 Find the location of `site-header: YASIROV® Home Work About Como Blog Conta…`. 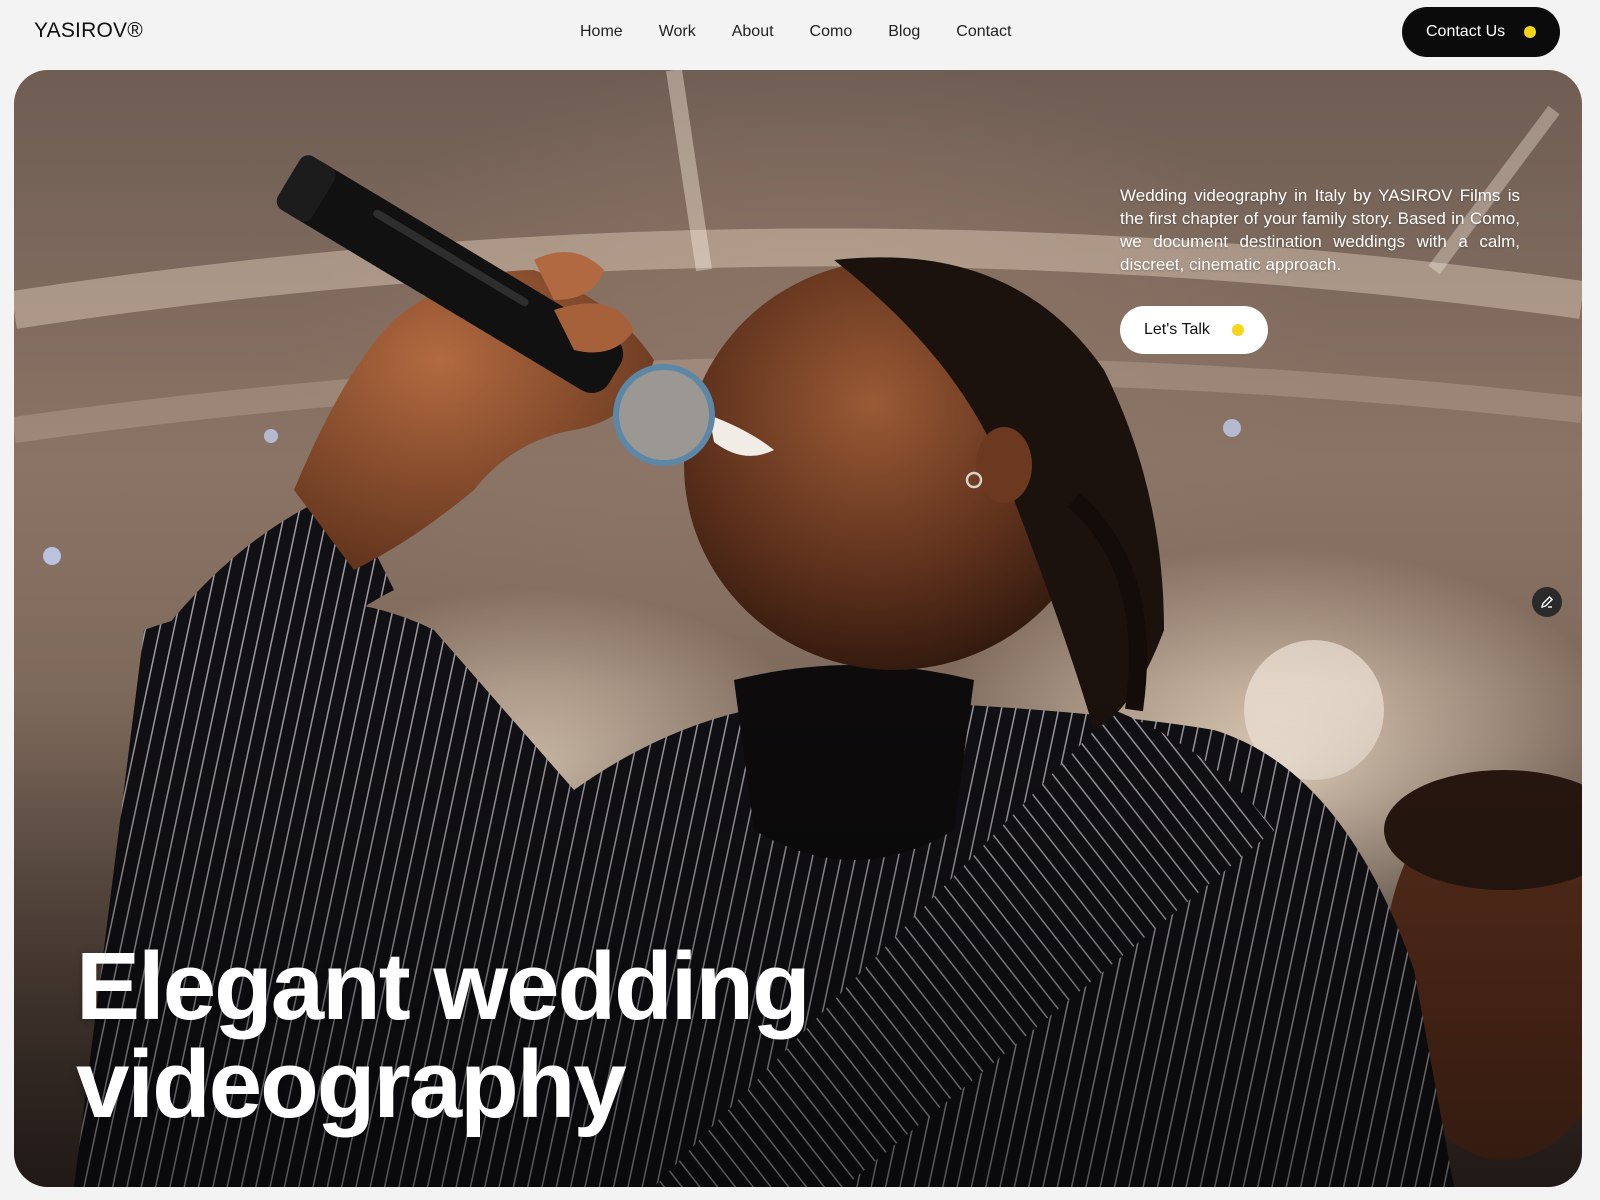

site-header: YASIROV® Home Work About Como Blog Conta… is located at coordinates (800, 34).